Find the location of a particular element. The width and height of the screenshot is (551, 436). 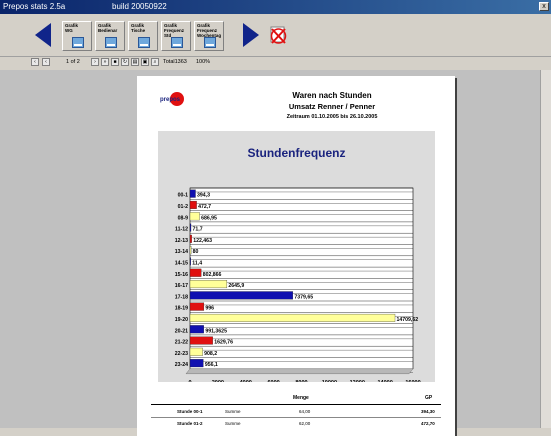

previous-button is located at coordinates (43, 35).